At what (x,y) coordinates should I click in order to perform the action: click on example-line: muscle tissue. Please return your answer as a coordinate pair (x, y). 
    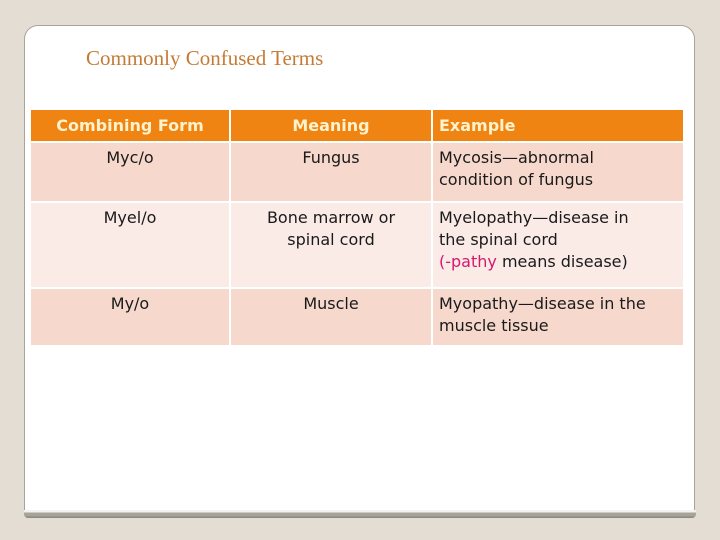
    Looking at the image, I should click on (494, 325).